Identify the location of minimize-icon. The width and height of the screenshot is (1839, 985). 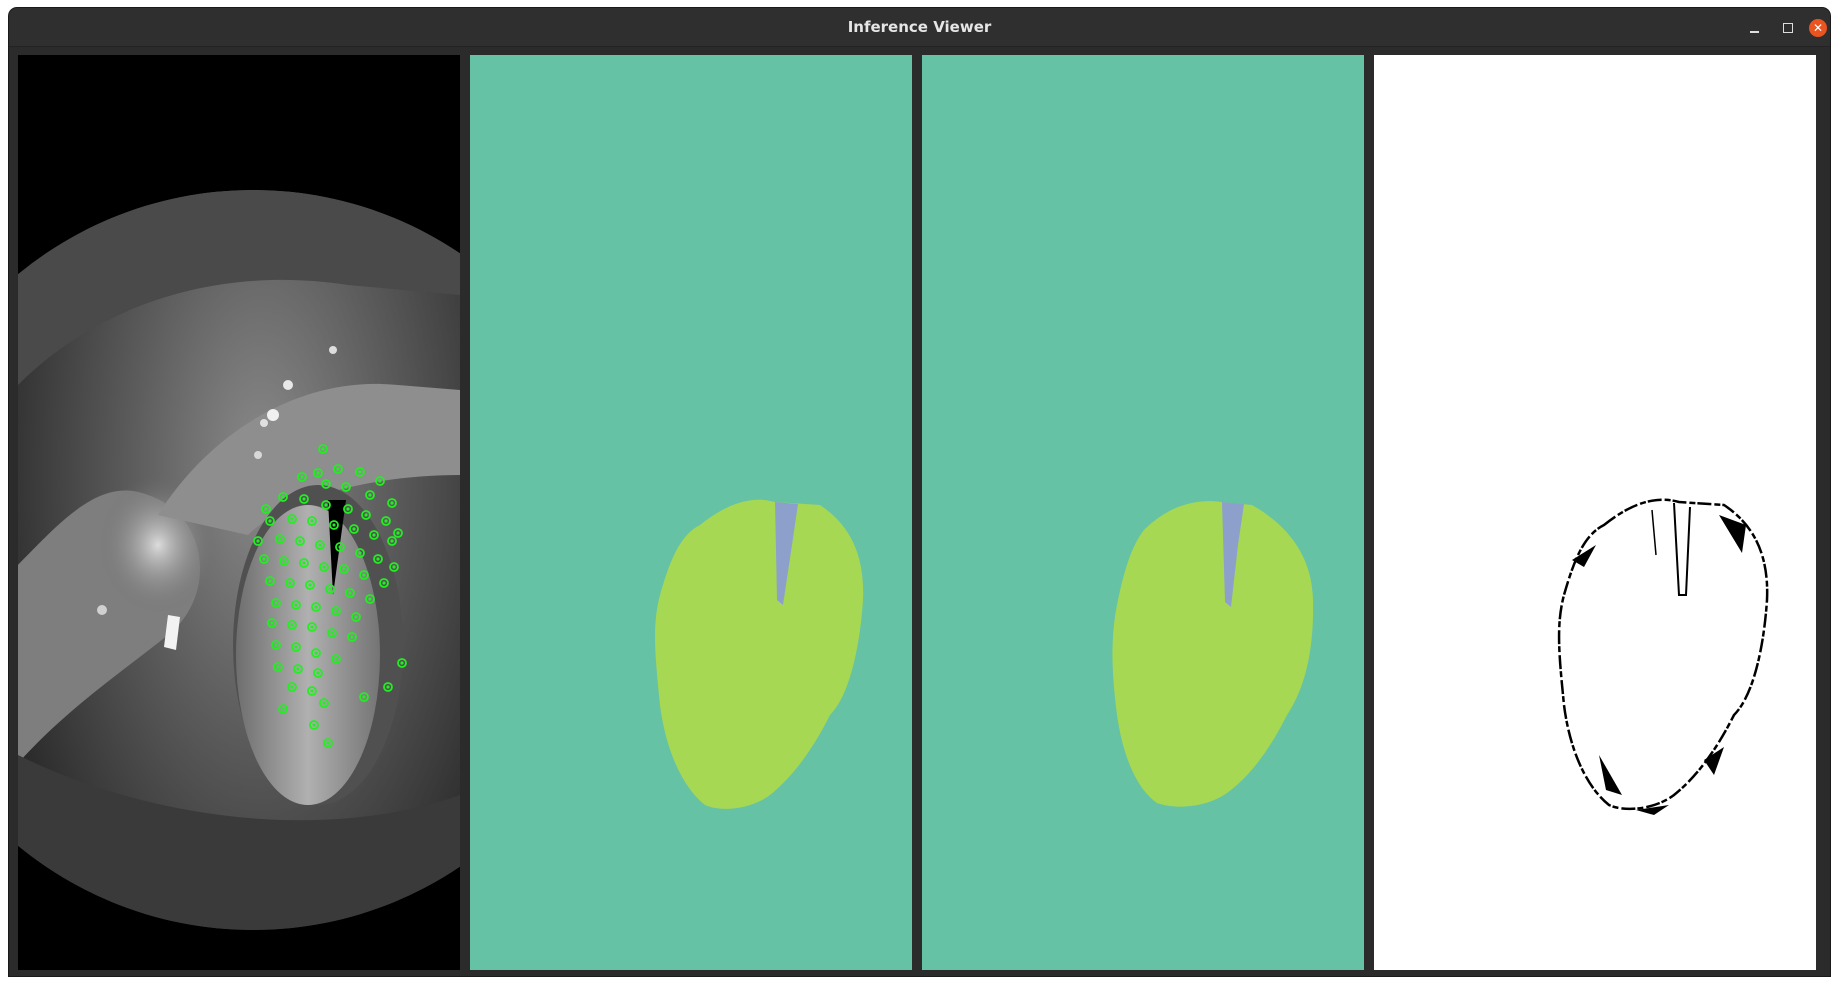
(1754, 28).